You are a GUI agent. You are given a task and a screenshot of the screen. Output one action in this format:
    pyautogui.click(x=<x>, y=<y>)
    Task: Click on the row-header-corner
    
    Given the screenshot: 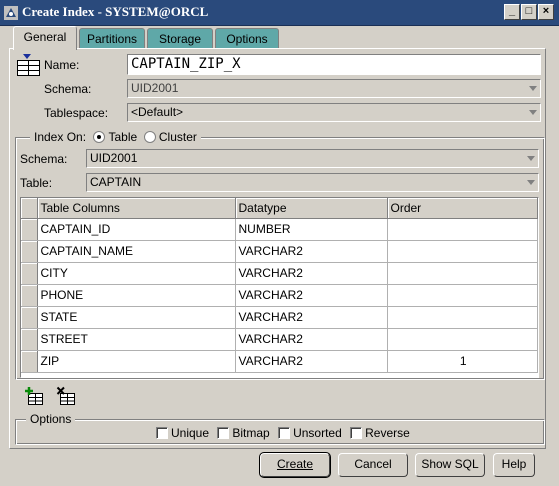 What is the action you would take?
    pyautogui.click(x=29, y=208)
    